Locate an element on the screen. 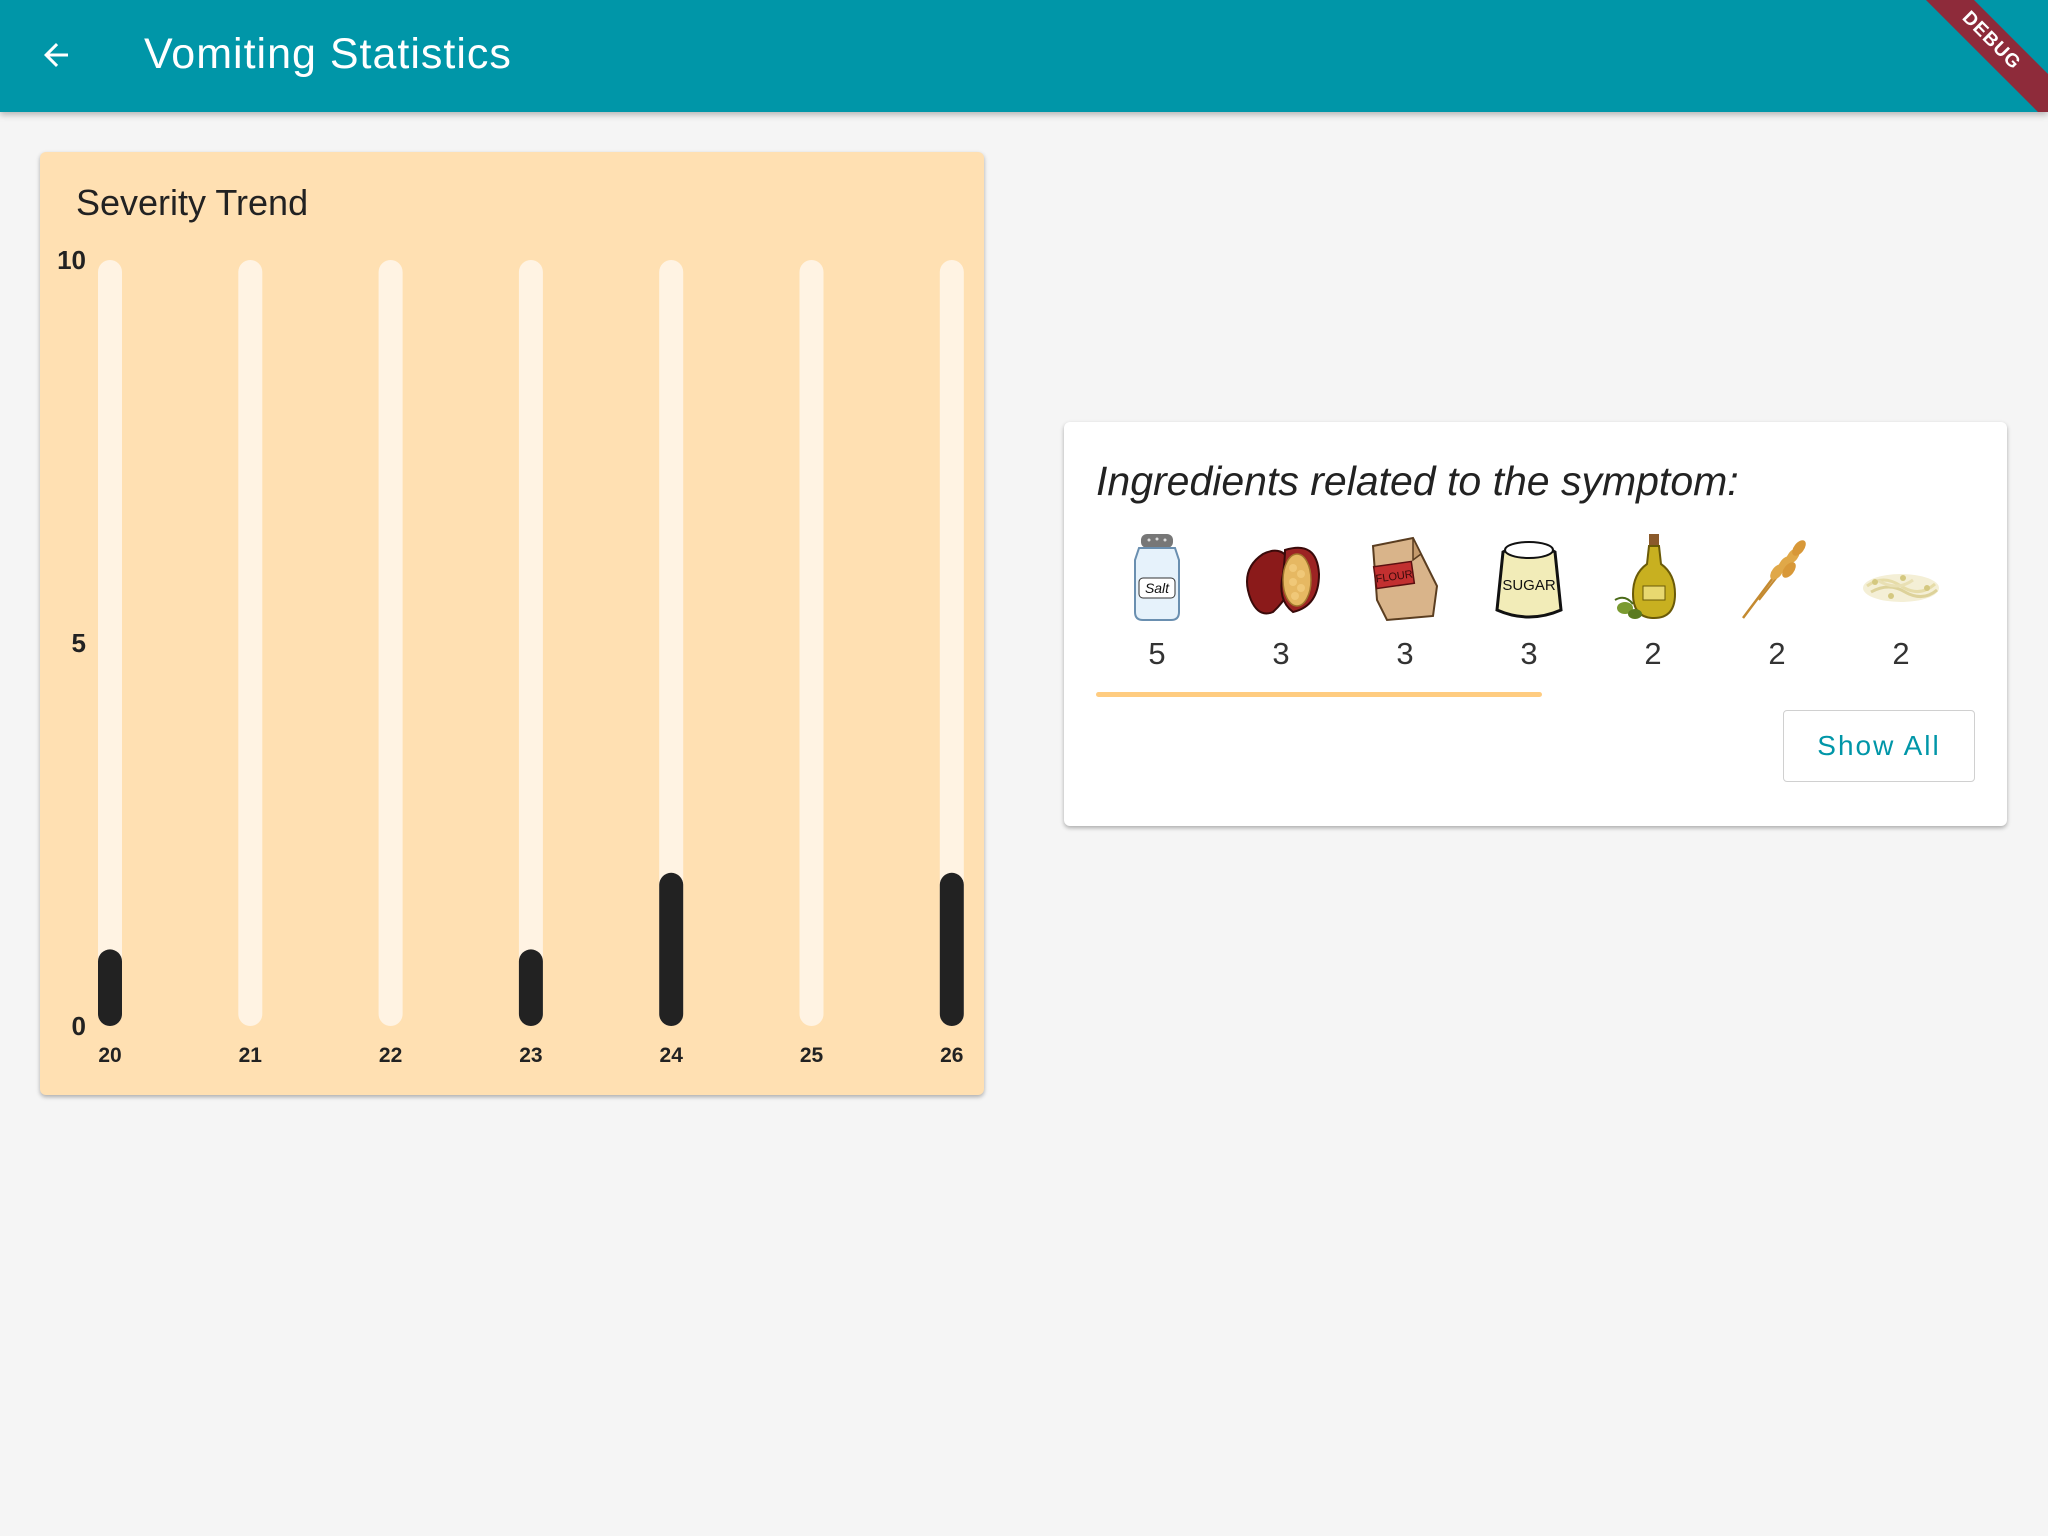 The width and height of the screenshot is (2048, 1536). app-bar: Vomiting Statistics DEBUG is located at coordinates (1024, 56).